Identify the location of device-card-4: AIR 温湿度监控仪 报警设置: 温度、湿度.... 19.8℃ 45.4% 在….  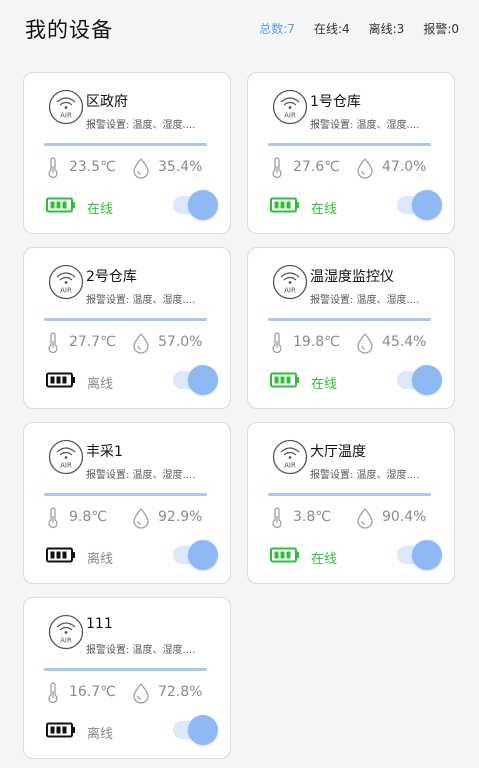
(351, 328).